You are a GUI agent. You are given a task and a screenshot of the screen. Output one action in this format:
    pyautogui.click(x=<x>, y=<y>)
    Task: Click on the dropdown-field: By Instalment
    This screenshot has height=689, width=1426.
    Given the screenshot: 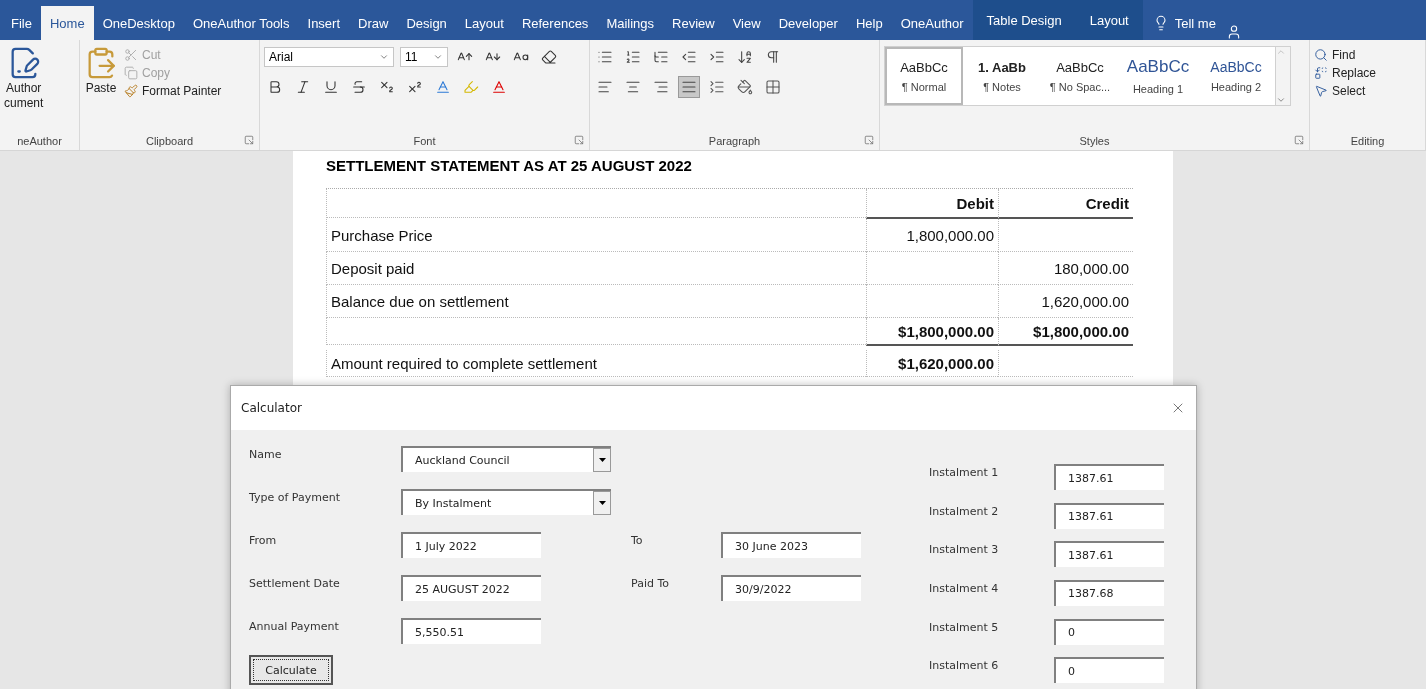 What is the action you would take?
    pyautogui.click(x=506, y=502)
    